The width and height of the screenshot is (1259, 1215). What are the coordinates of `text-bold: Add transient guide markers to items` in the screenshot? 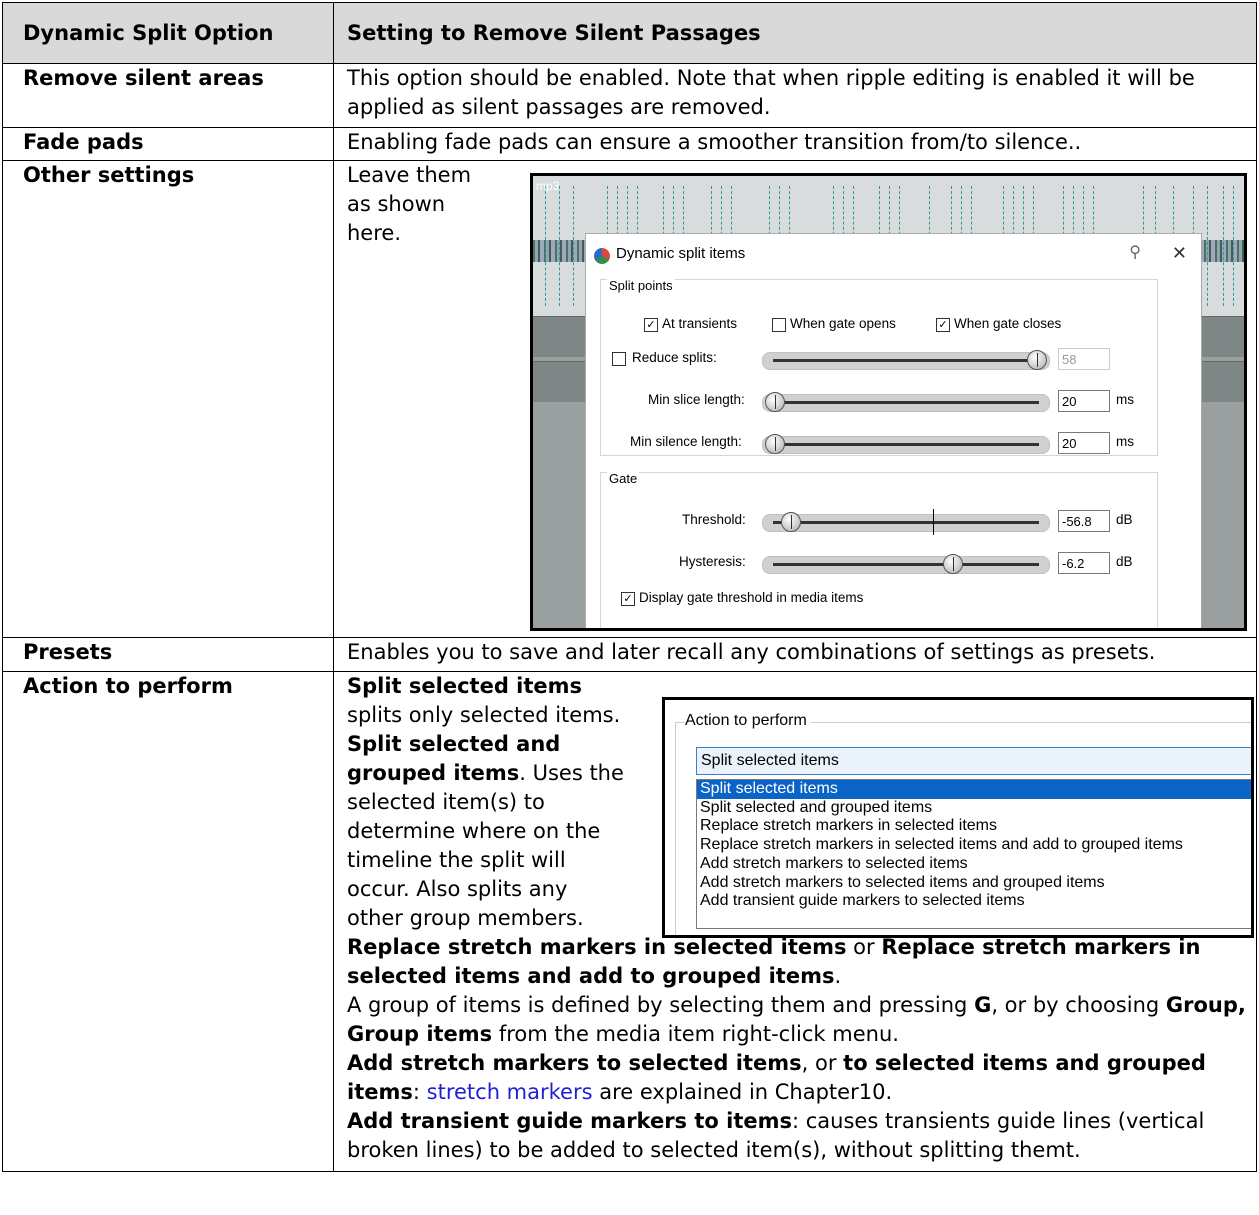 It's located at (570, 1121).